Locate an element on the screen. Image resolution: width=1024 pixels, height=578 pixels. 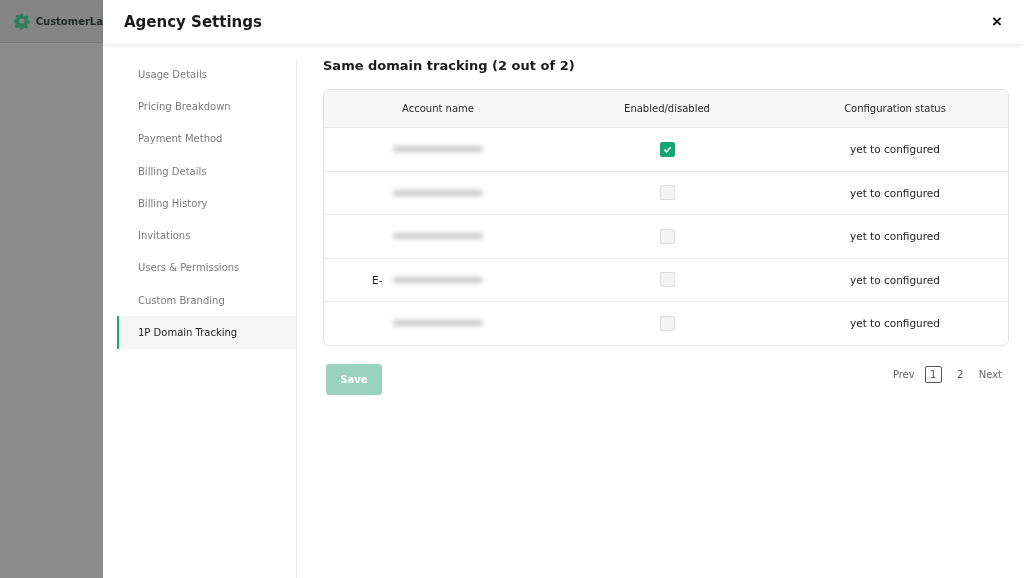
sidebar-item: Custom Branding is located at coordinates (206, 300).